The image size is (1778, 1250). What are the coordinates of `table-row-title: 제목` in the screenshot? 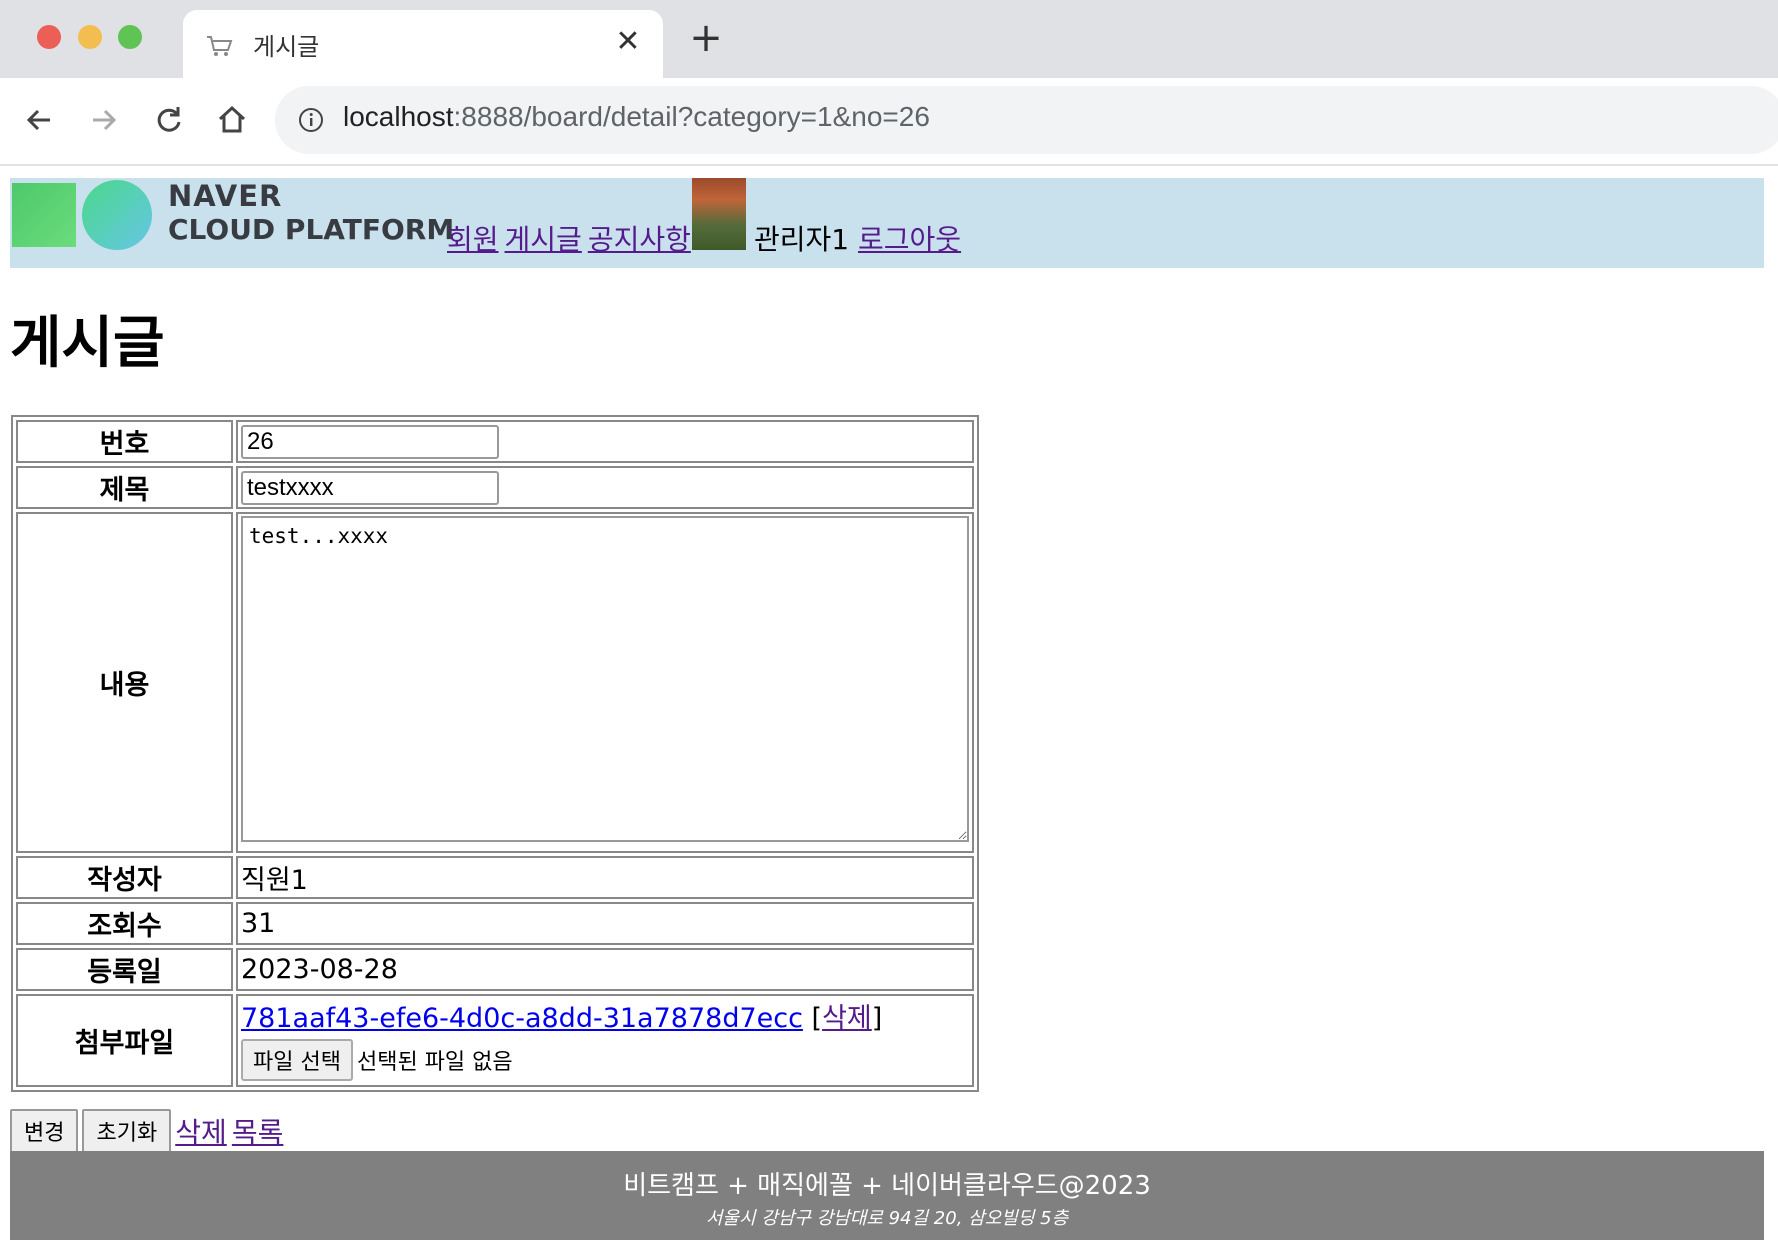 It's located at (495, 487).